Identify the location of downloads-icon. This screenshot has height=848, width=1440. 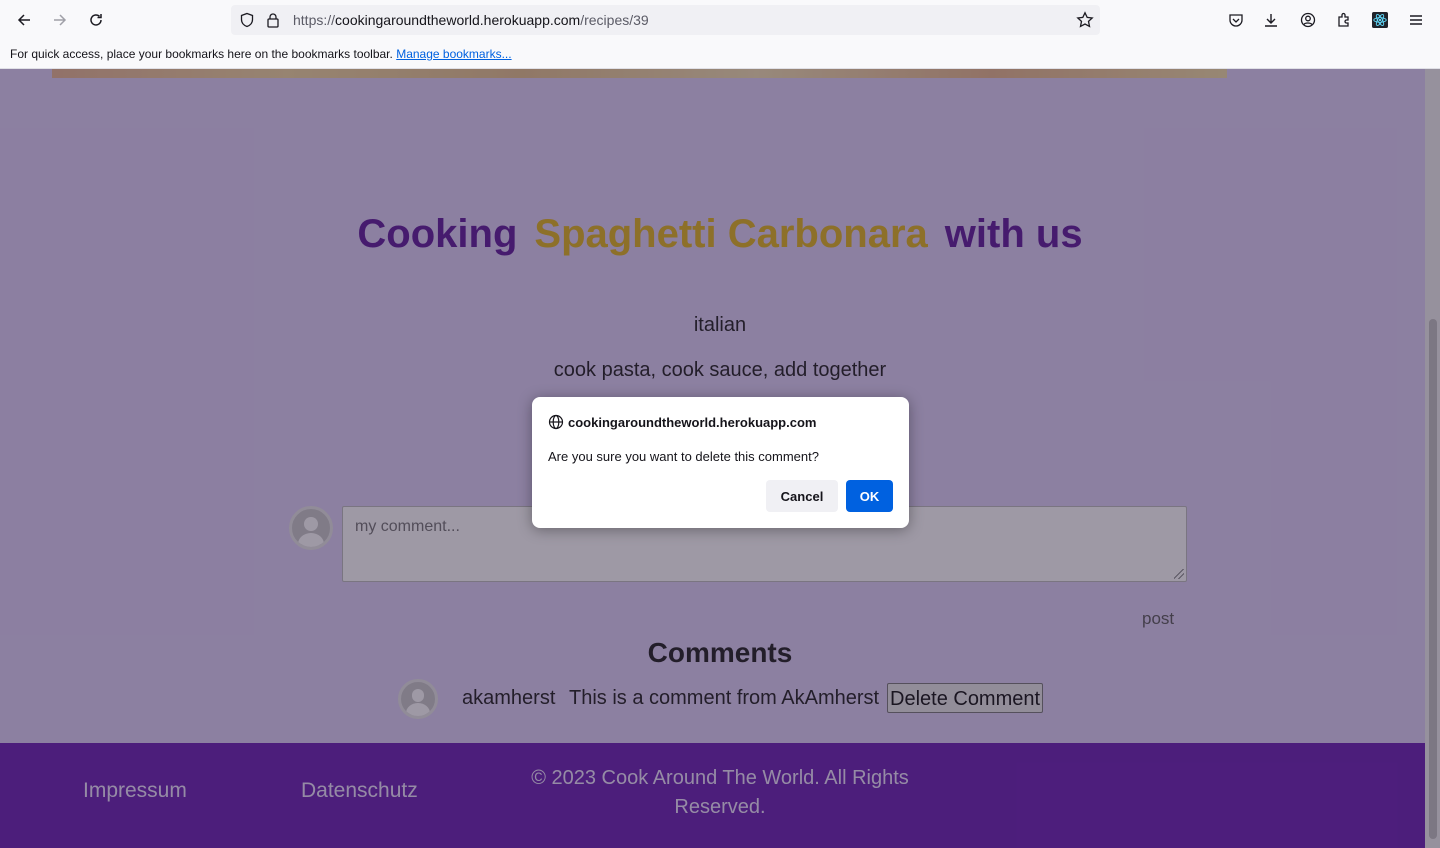
(1271, 20).